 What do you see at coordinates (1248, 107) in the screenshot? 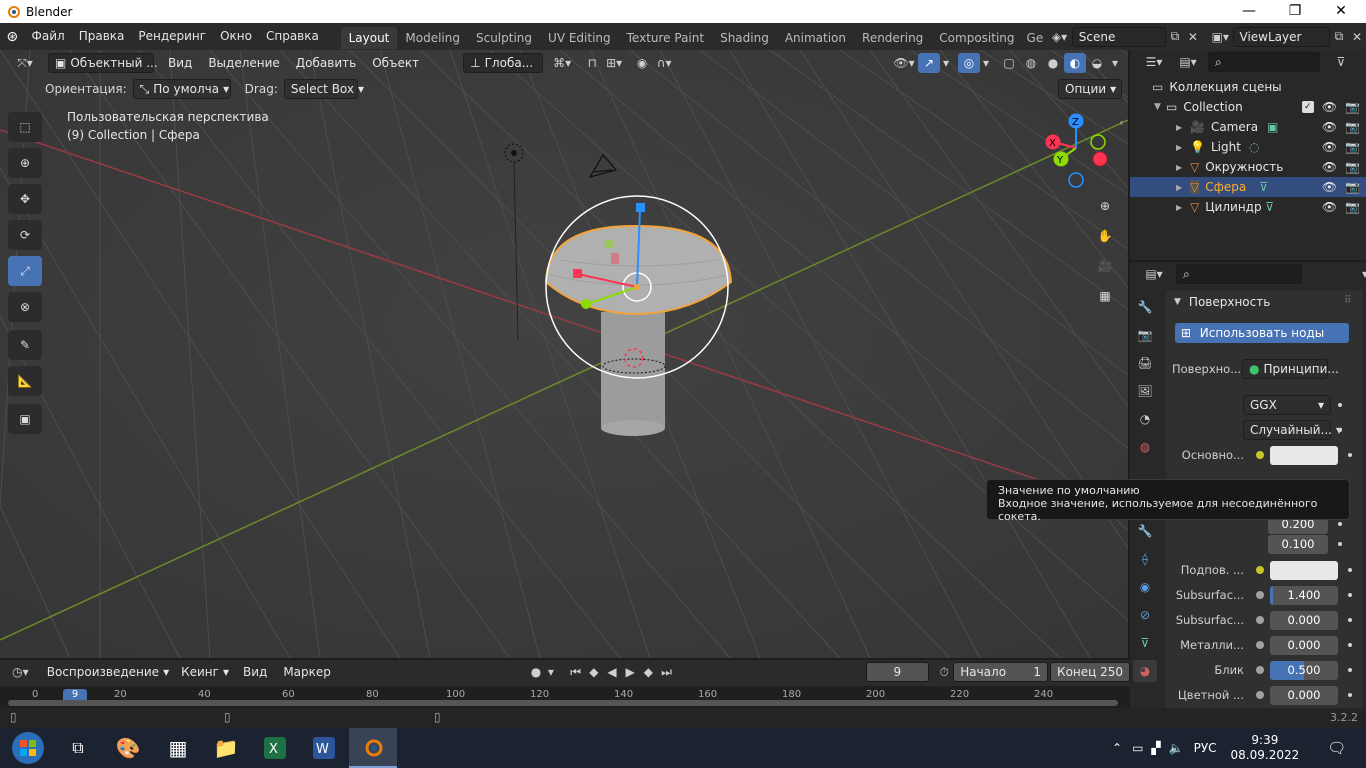
I see `collection-row: ▼ ▭ Collection ✓ 👁 📷` at bounding box center [1248, 107].